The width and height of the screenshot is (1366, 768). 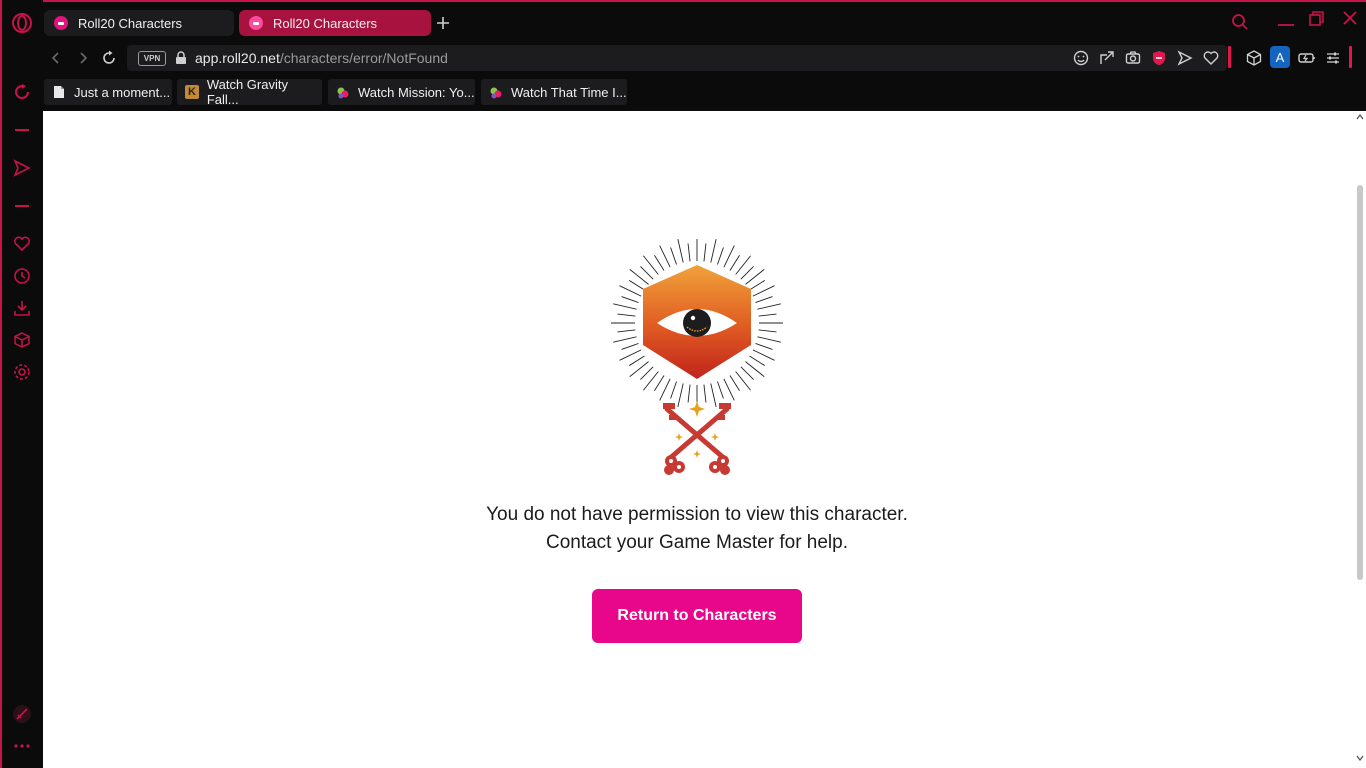 What do you see at coordinates (1280, 57) in the screenshot?
I see `profile-avatar: A` at bounding box center [1280, 57].